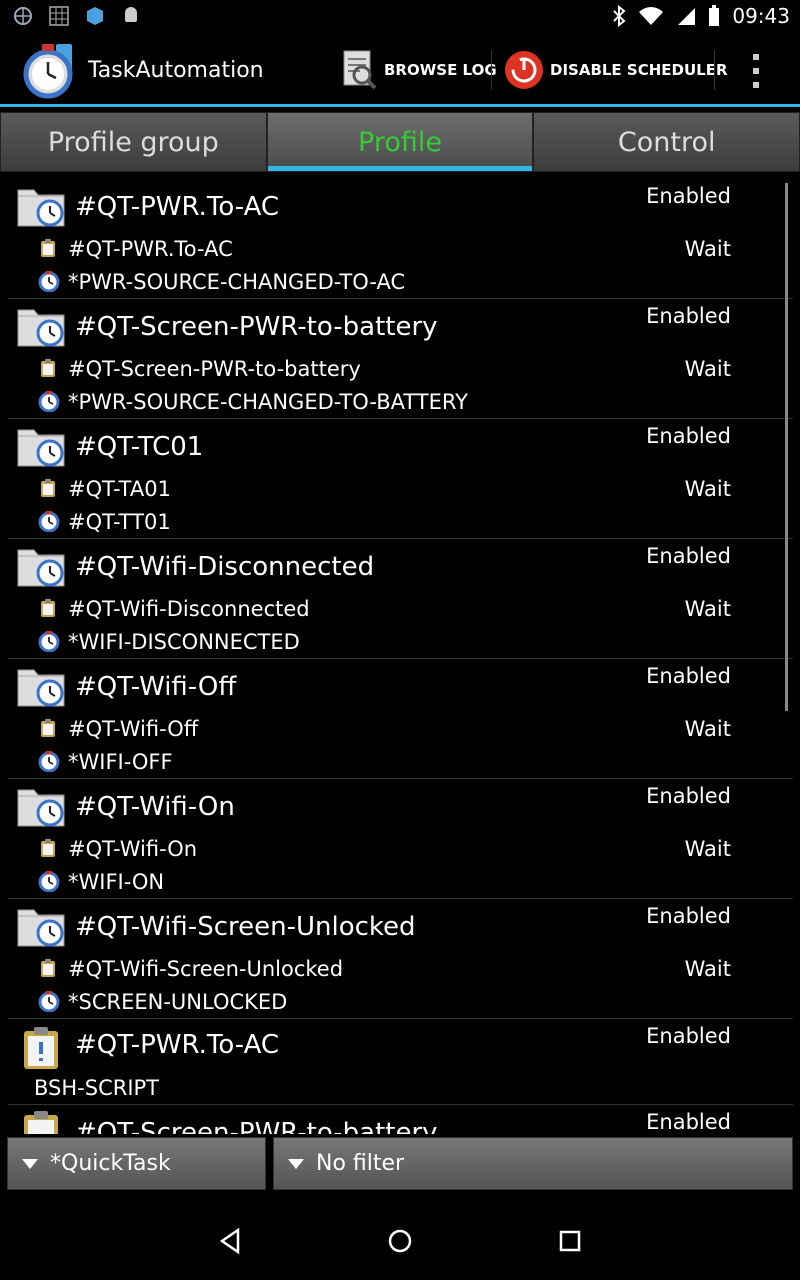 The height and width of the screenshot is (1280, 800). I want to click on back-icon, so click(231, 1241).